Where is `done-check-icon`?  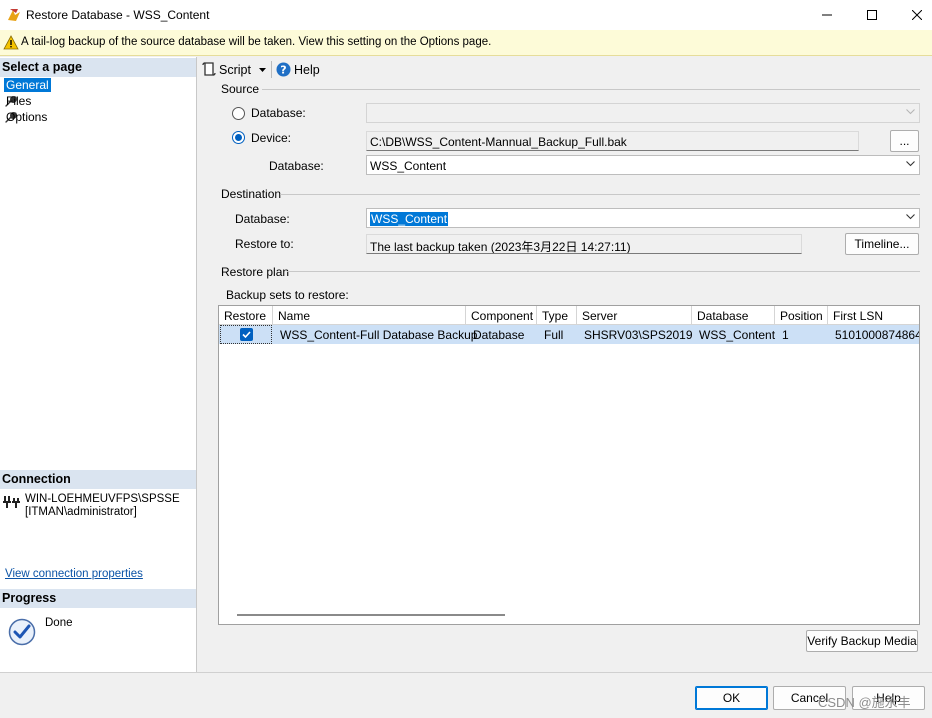
done-check-icon is located at coordinates (22, 632).